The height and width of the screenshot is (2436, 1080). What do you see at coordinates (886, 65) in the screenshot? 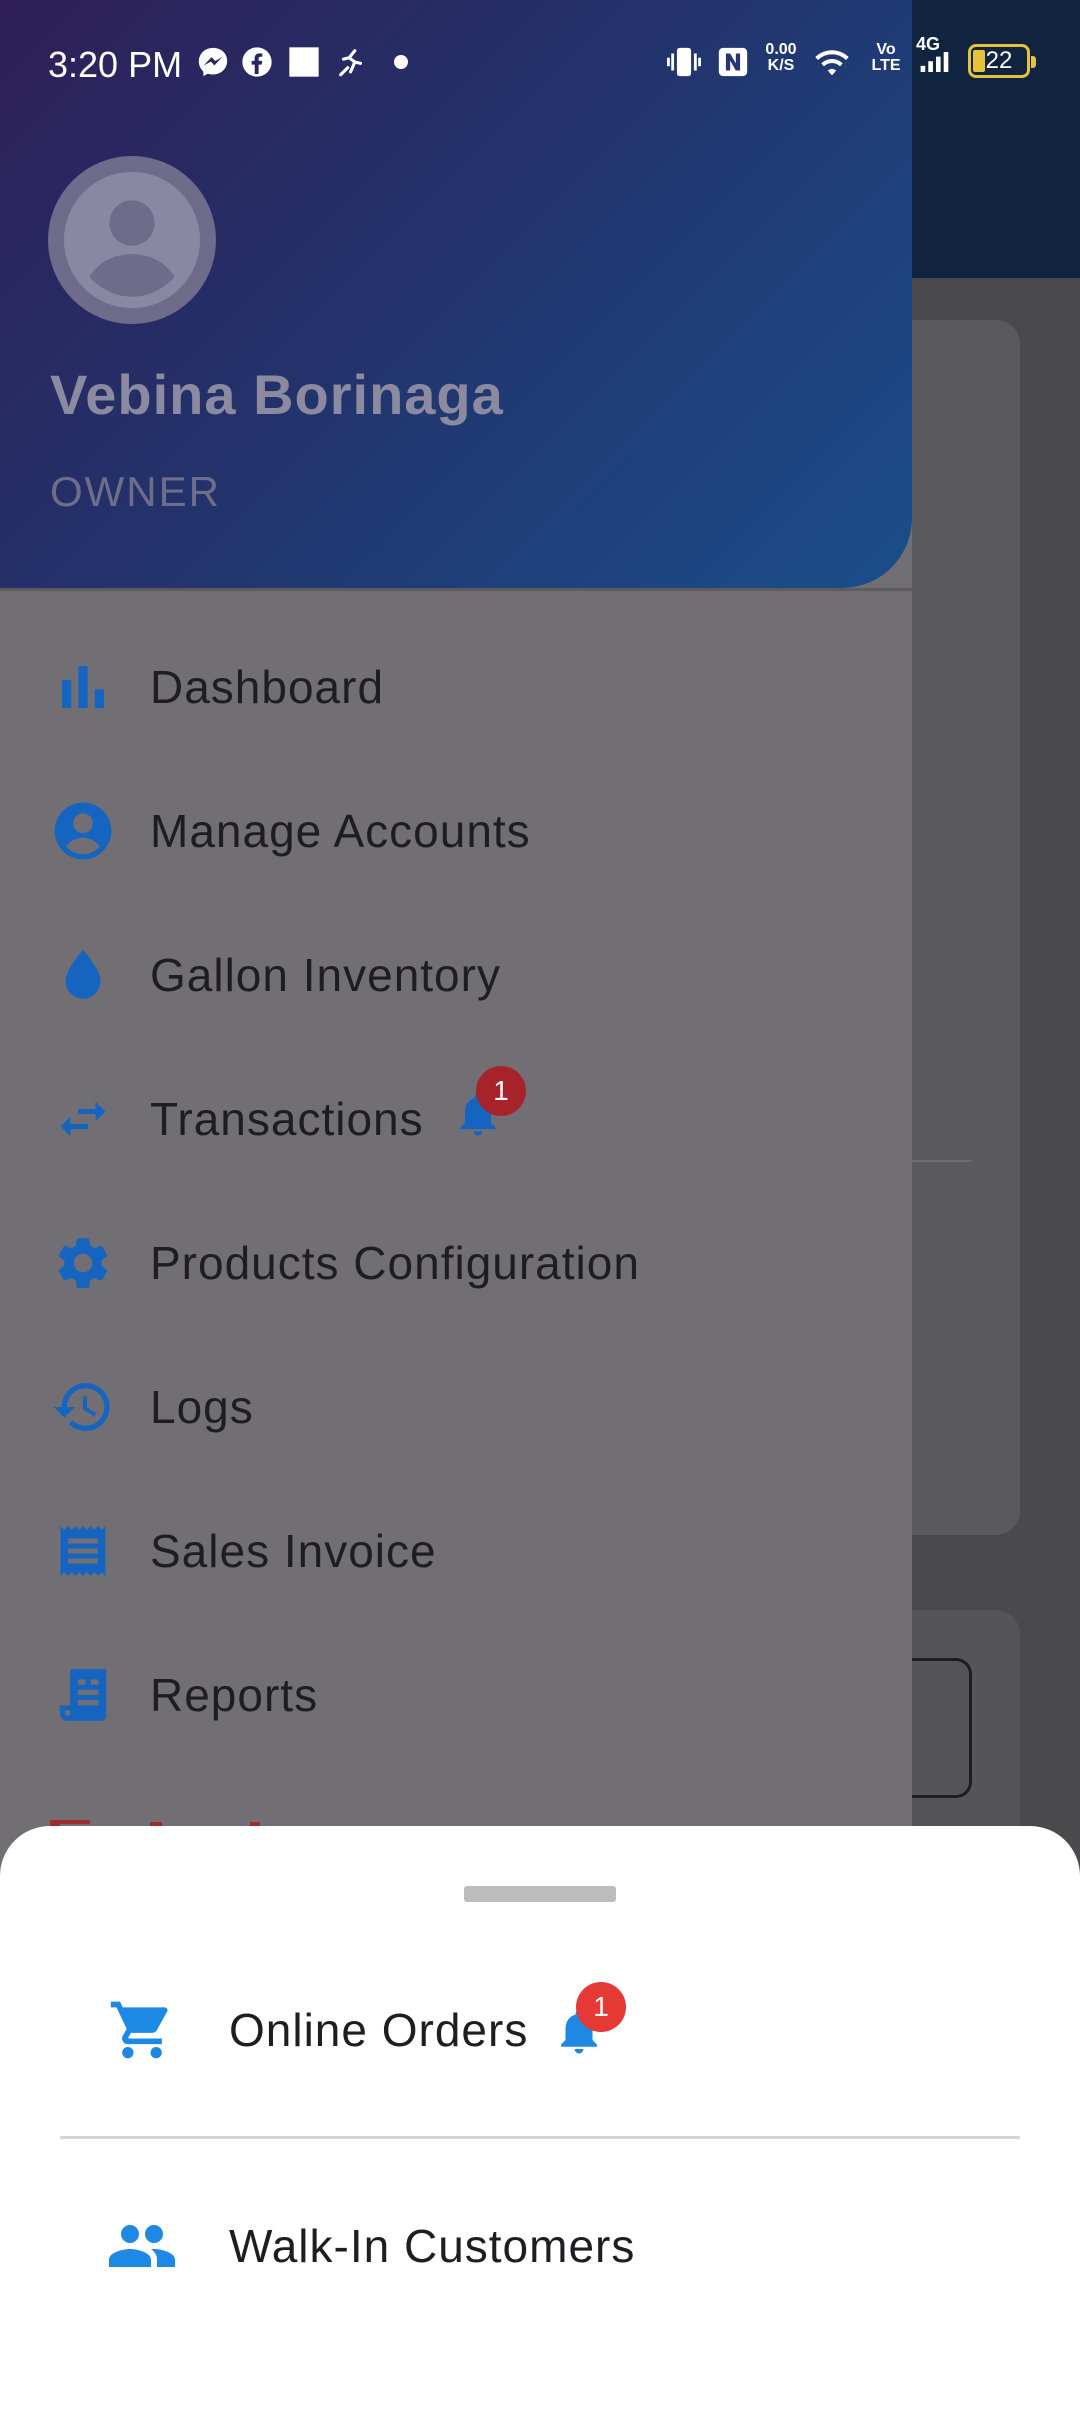
I see `volte-bottom: LTE` at bounding box center [886, 65].